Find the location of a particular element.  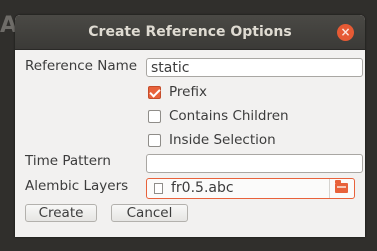

folder-icon is located at coordinates (341, 186).